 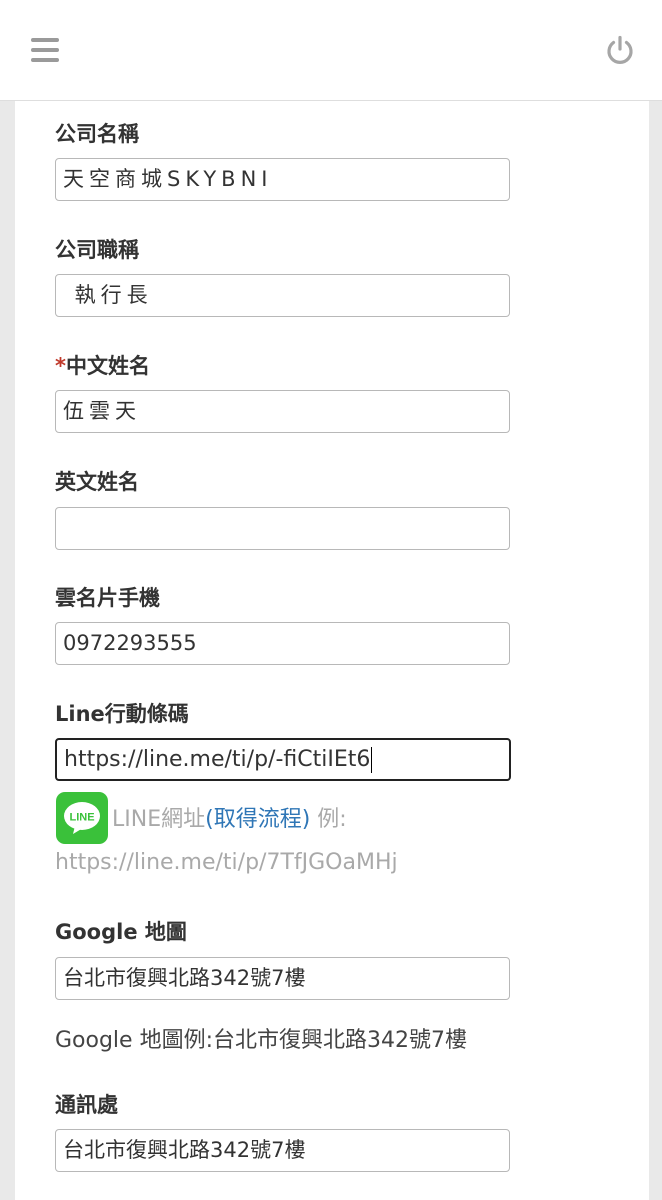 What do you see at coordinates (97, 482) in the screenshot?
I see `english-name-label: 英文姓名` at bounding box center [97, 482].